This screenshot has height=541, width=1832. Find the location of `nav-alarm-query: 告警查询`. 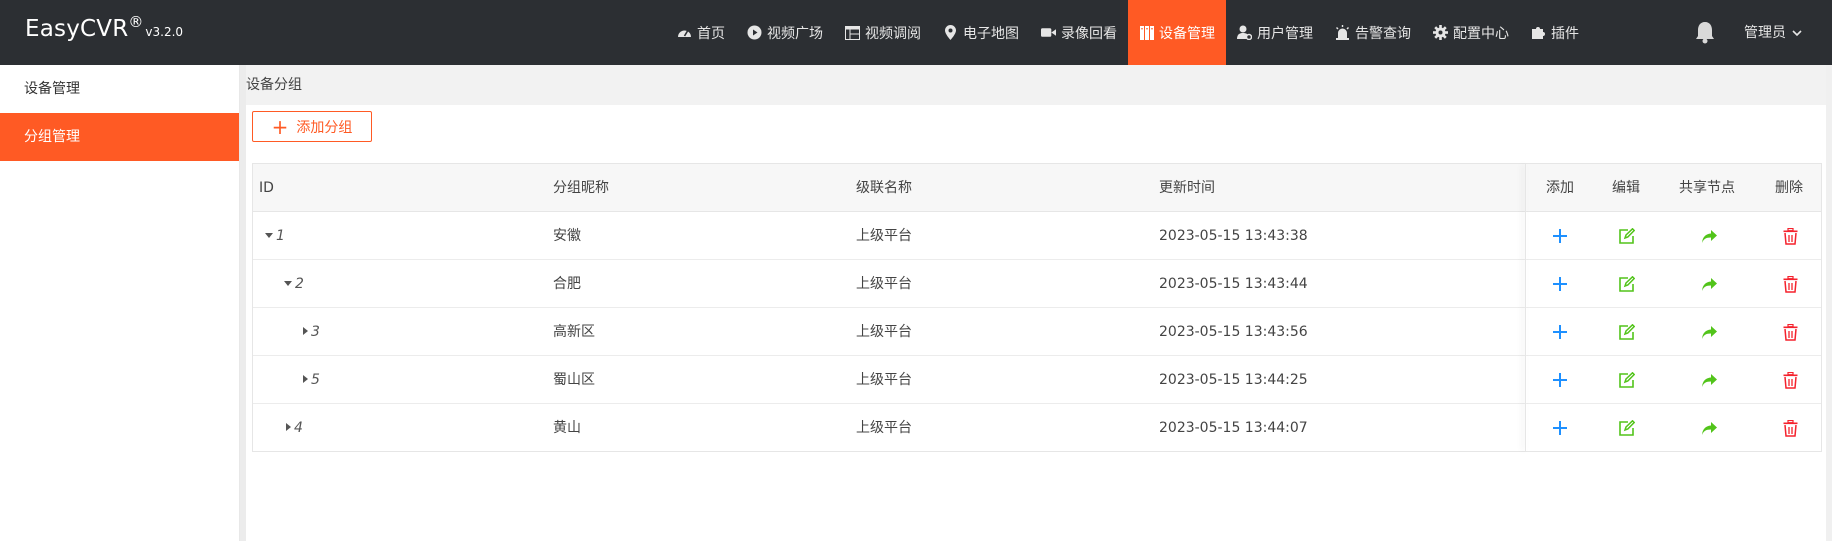

nav-alarm-query: 告警查询 is located at coordinates (1373, 32).